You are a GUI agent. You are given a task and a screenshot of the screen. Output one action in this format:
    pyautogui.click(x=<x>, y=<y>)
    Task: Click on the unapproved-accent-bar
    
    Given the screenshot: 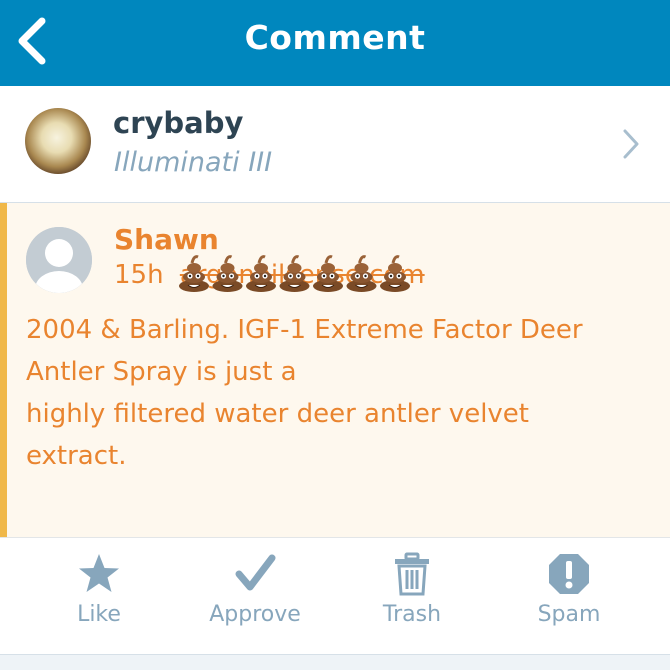 What is the action you would take?
    pyautogui.click(x=3, y=370)
    